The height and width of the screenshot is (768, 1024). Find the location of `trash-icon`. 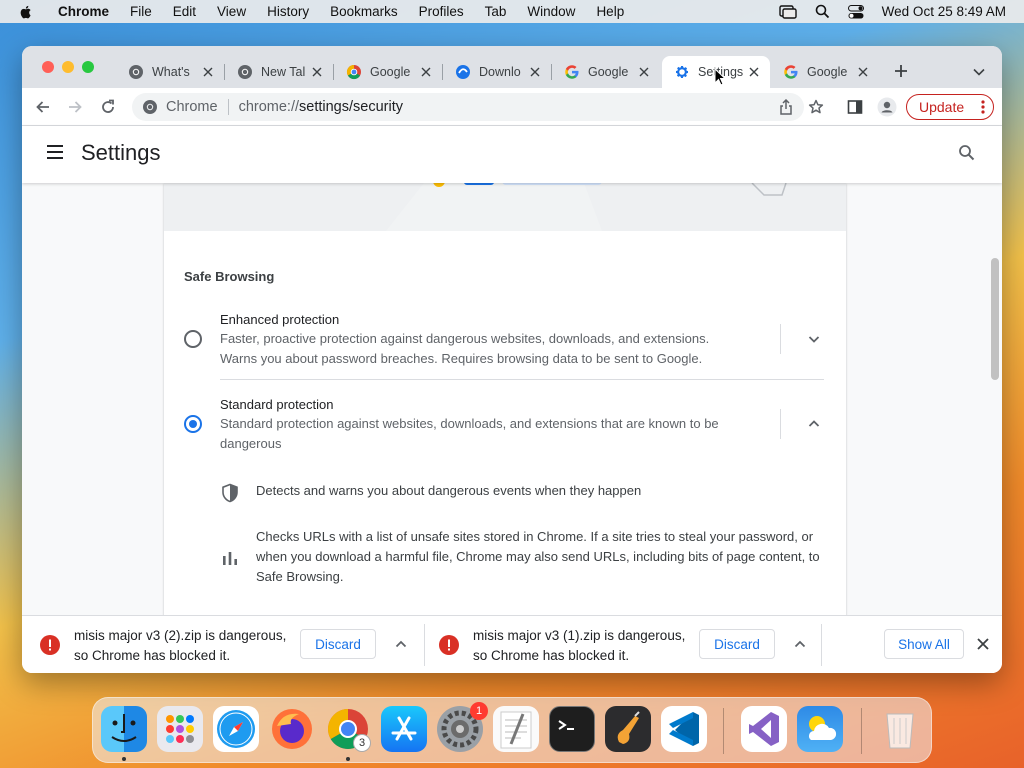

trash-icon is located at coordinates (900, 729).